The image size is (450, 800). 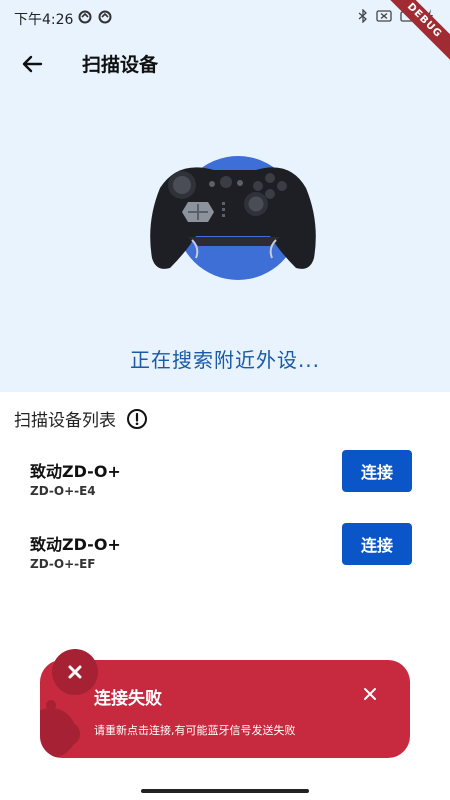 What do you see at coordinates (362, 16) in the screenshot?
I see `bluetooth-icon` at bounding box center [362, 16].